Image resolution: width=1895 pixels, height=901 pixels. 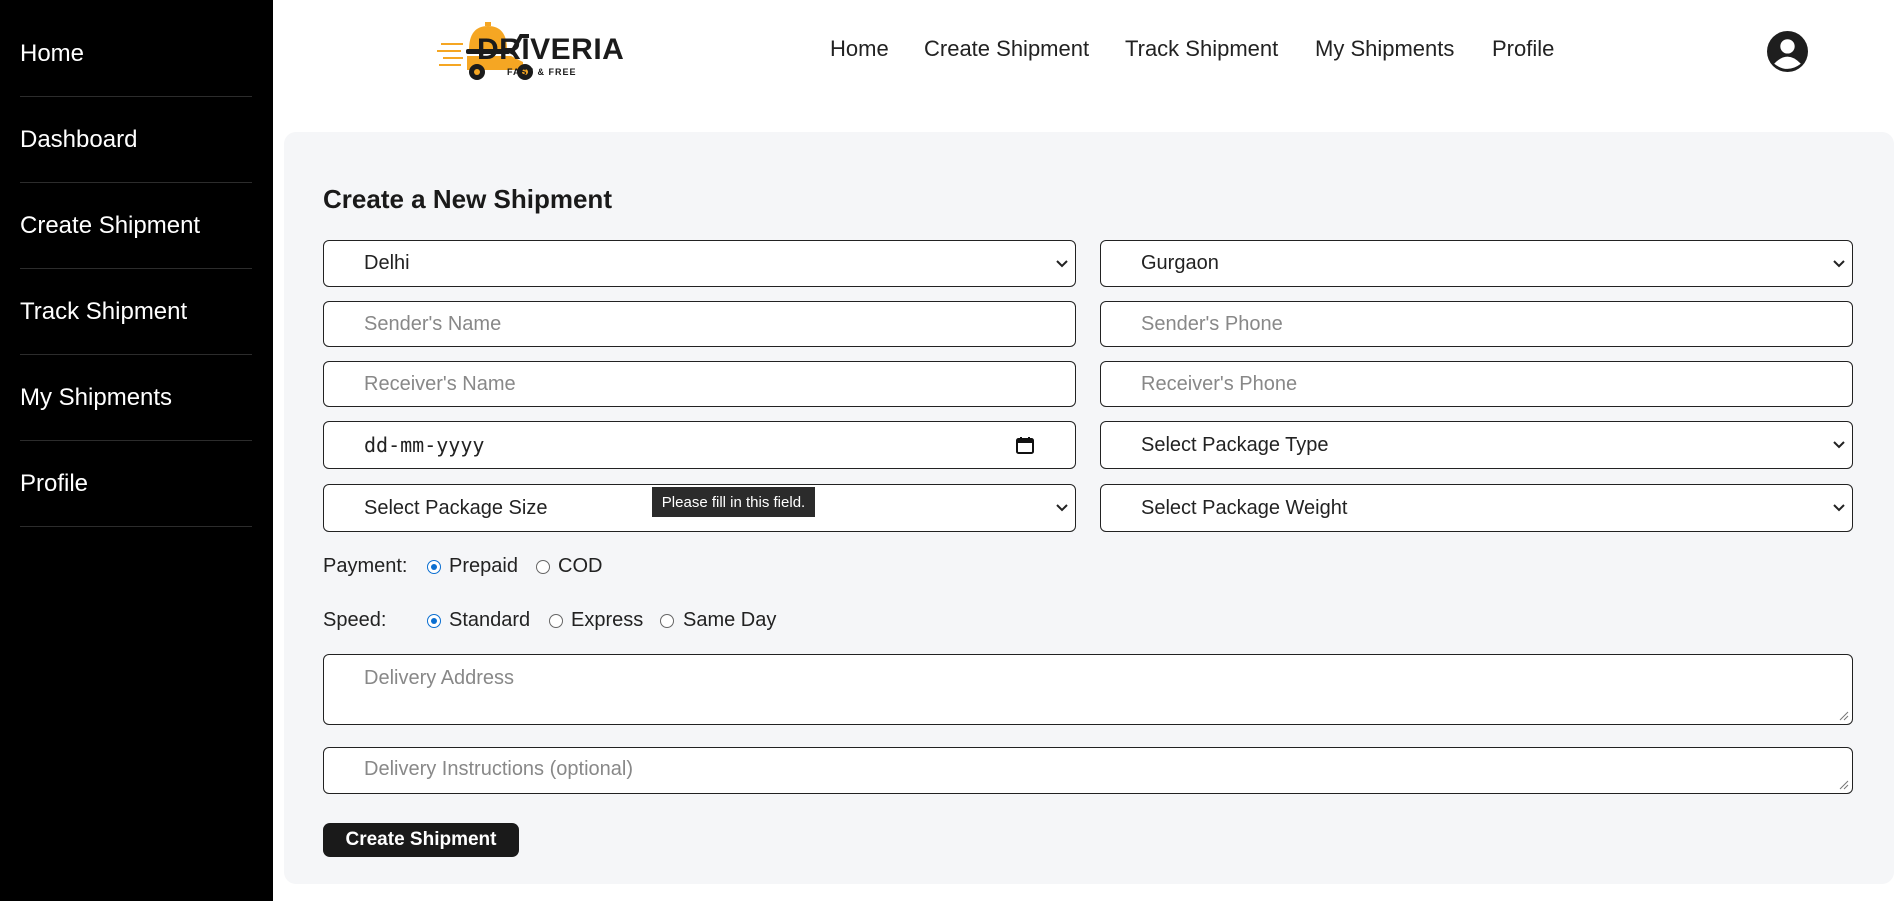 What do you see at coordinates (1476, 445) in the screenshot?
I see `package-type-select: Select Package Type` at bounding box center [1476, 445].